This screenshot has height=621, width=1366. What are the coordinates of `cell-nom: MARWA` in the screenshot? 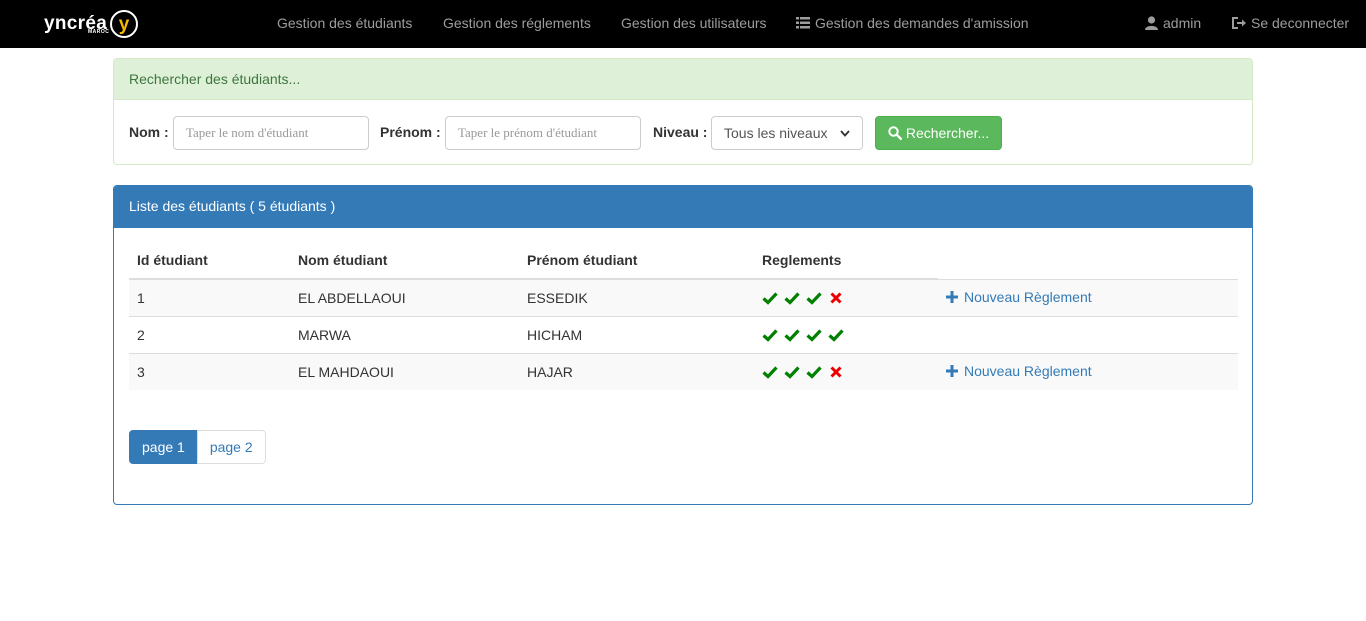 It's located at (404, 334).